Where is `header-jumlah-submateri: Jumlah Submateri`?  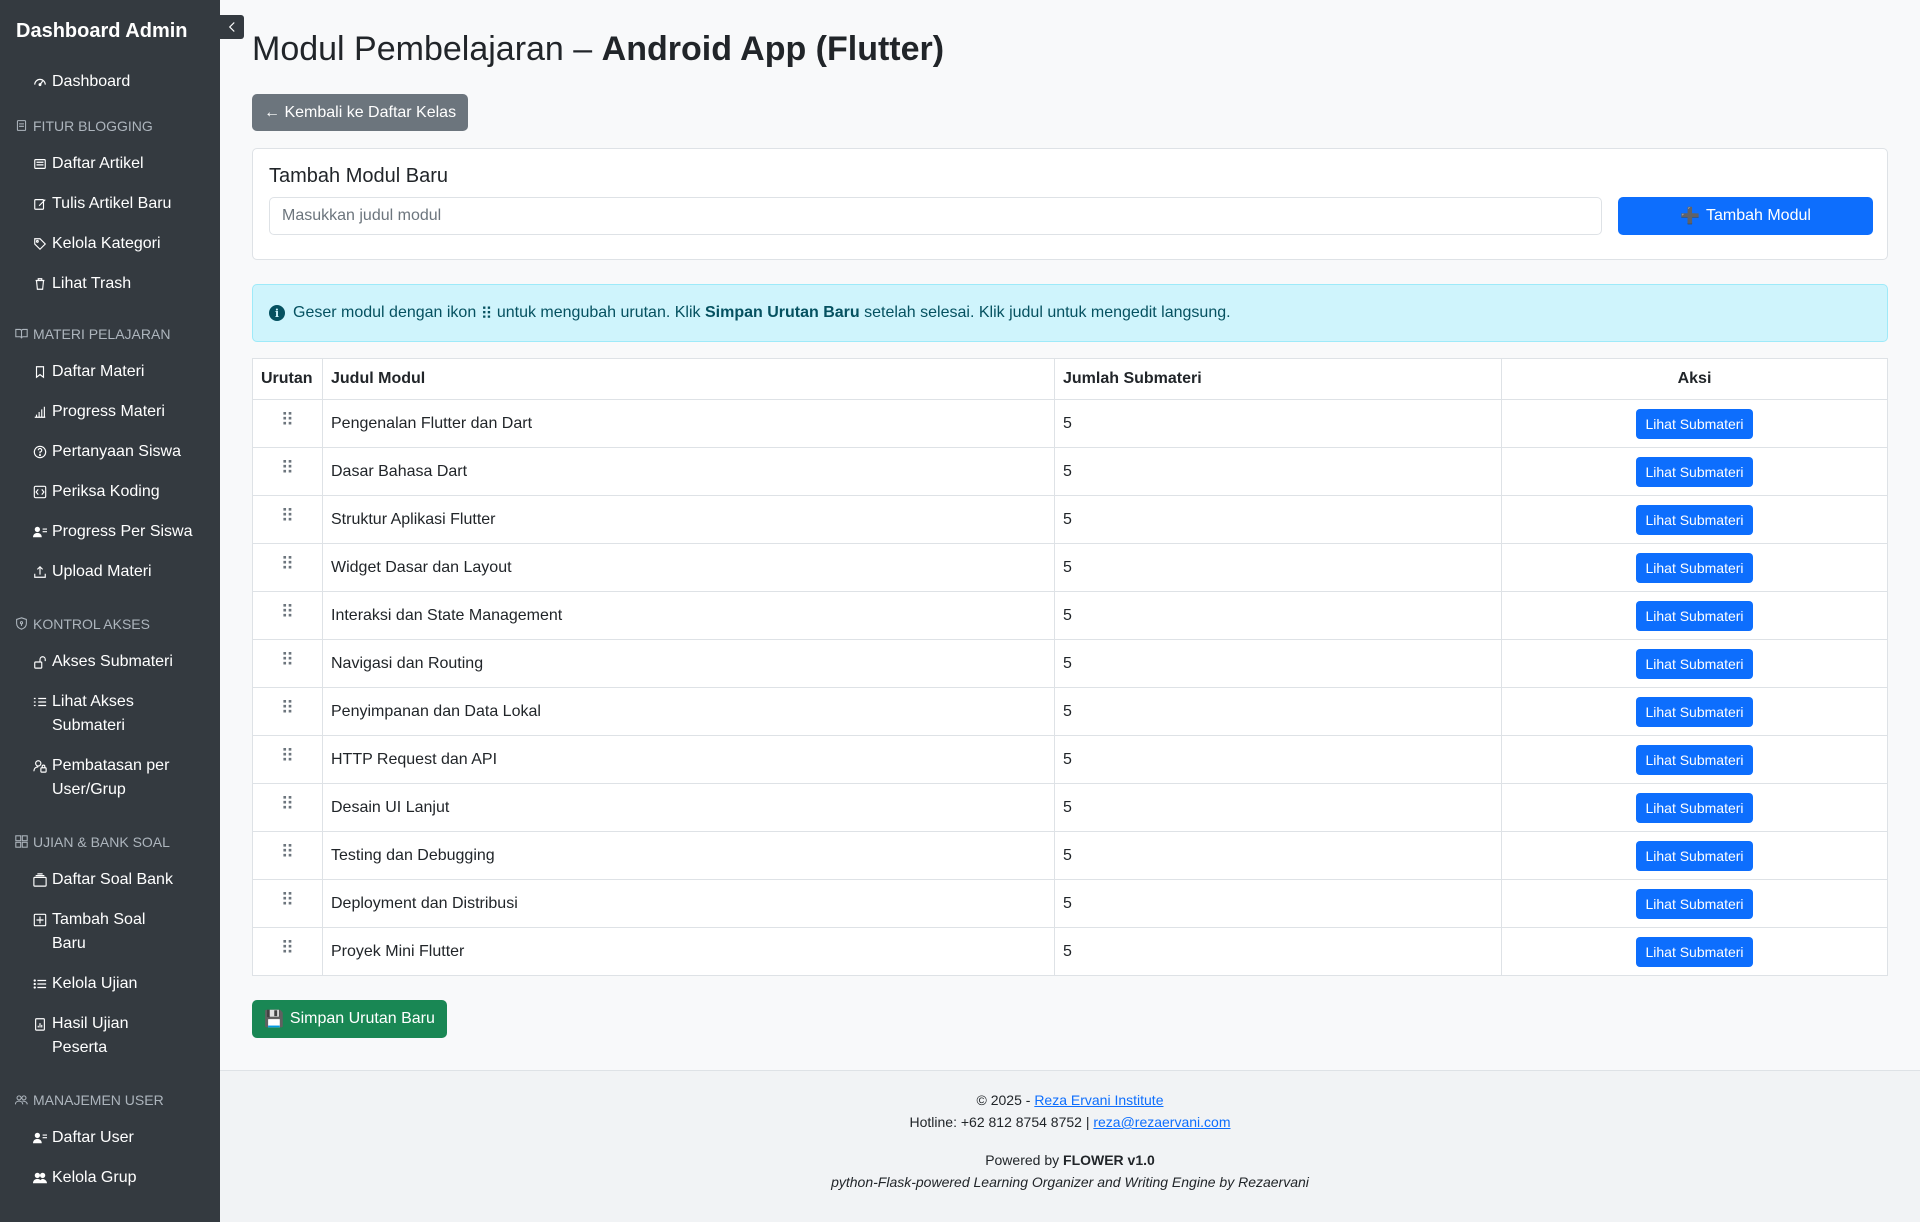
header-jumlah-submateri: Jumlah Submateri is located at coordinates (1278, 379).